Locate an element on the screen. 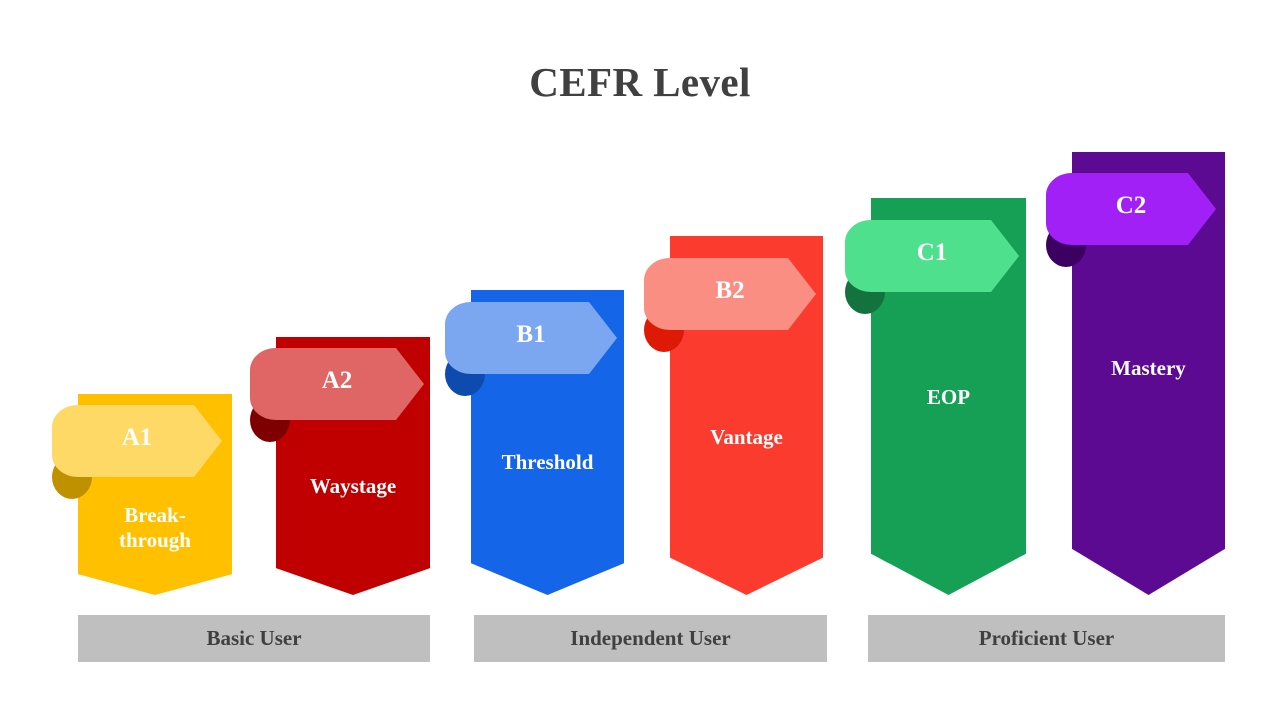  level-code-c1: C1 is located at coordinates (932, 252).